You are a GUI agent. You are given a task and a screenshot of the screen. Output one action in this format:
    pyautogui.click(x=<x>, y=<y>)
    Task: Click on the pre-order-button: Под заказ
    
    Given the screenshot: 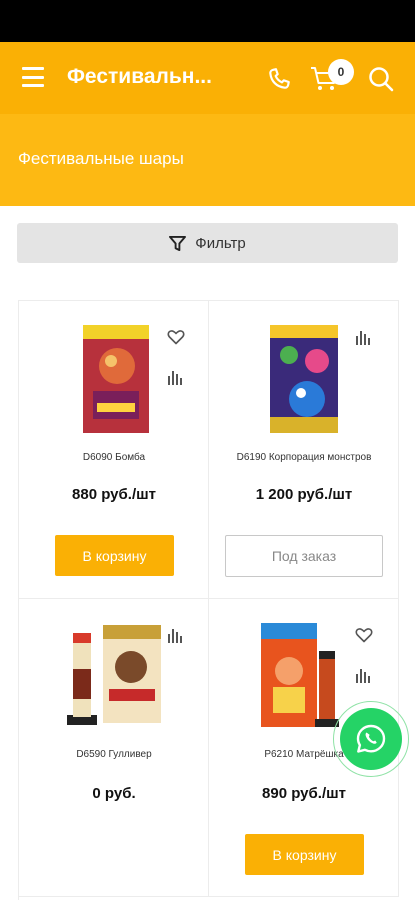 What is the action you would take?
    pyautogui.click(x=304, y=556)
    